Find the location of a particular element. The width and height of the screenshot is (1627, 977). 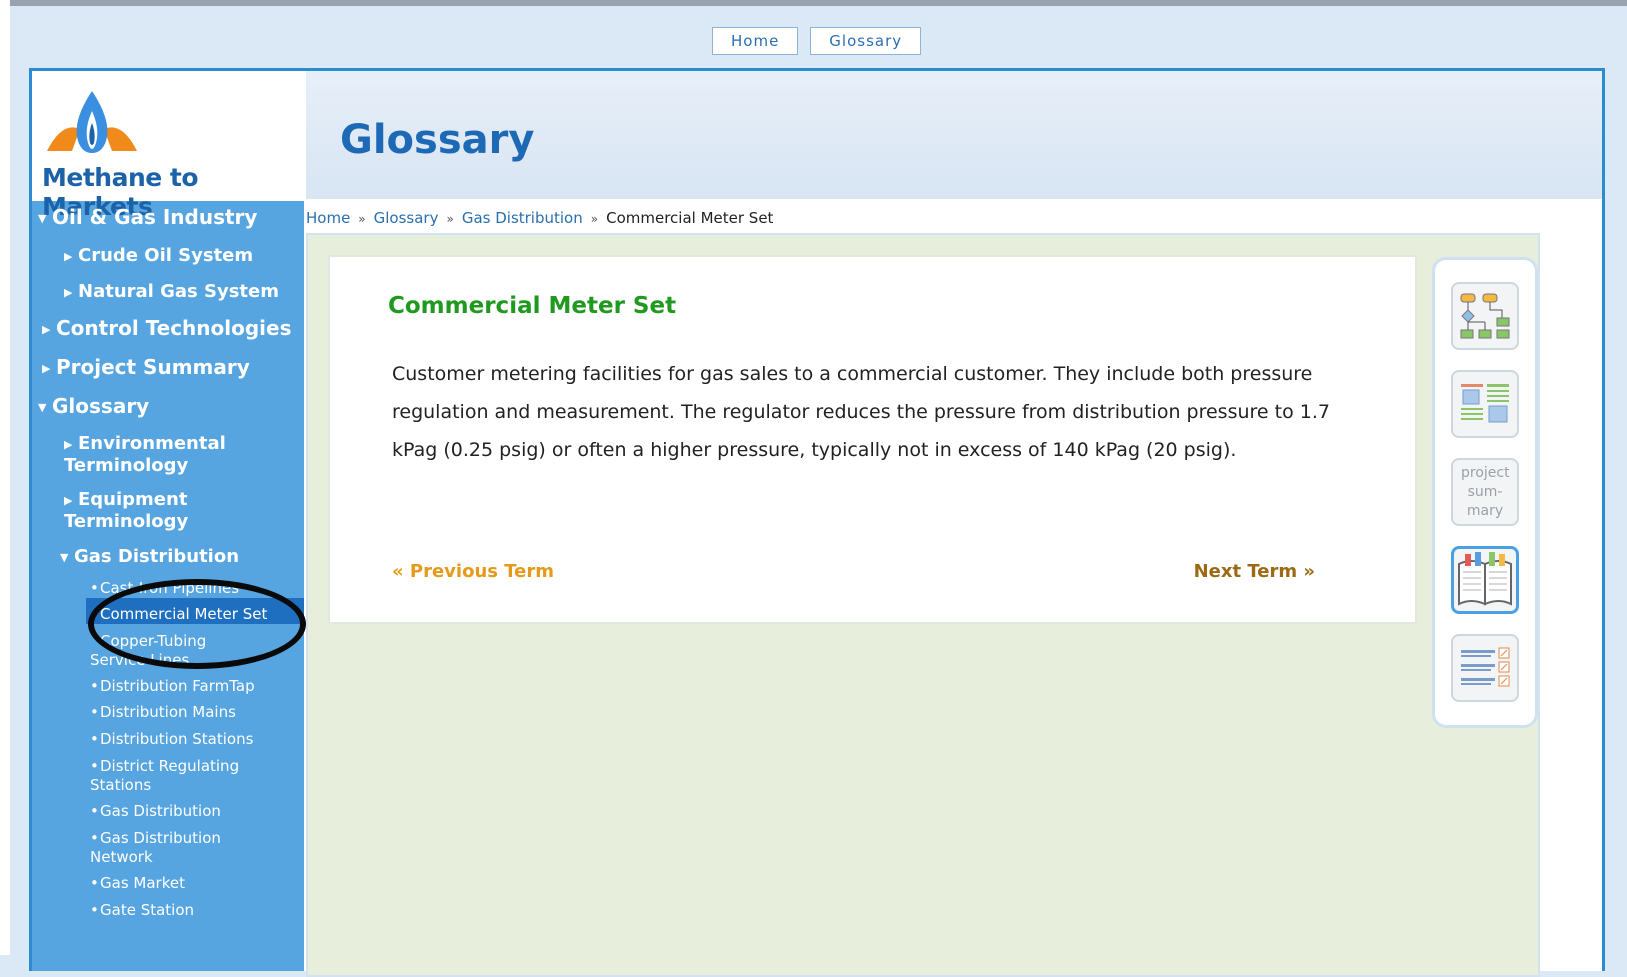

left-margin is located at coordinates (5, 477).